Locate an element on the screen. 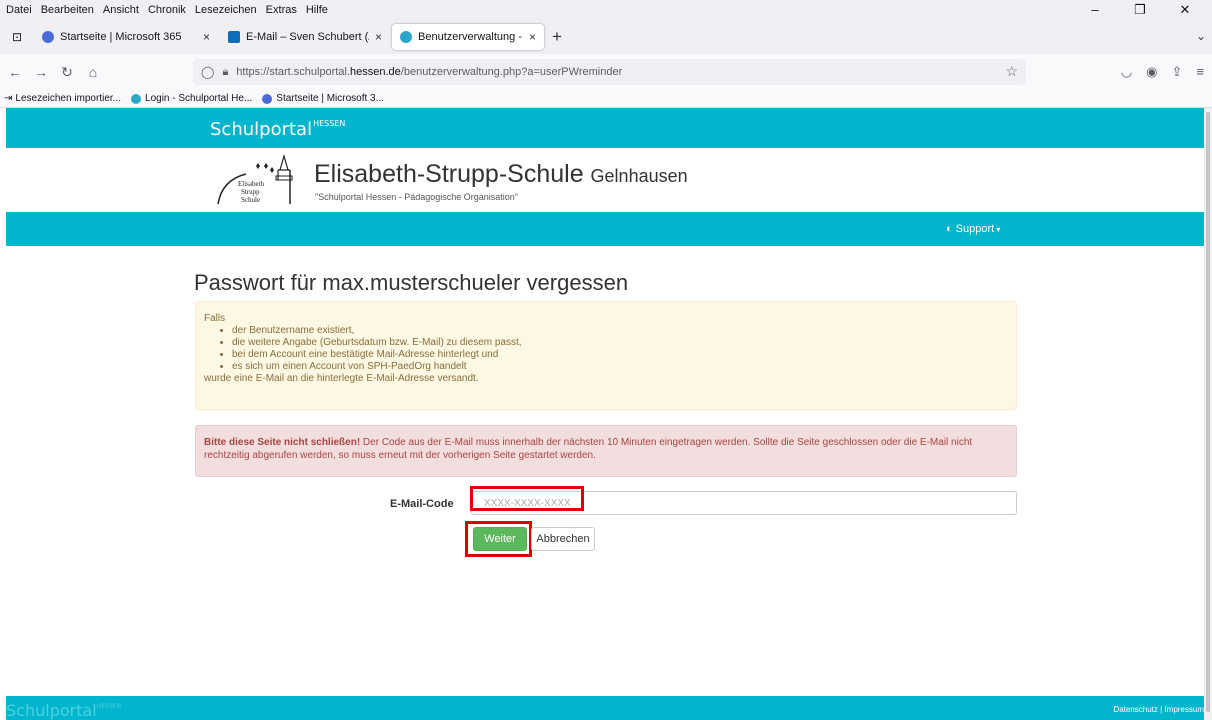 This screenshot has width=1212, height=720. tab-email: E-Mail – Sven Schubert (Admin × is located at coordinates (305, 37).